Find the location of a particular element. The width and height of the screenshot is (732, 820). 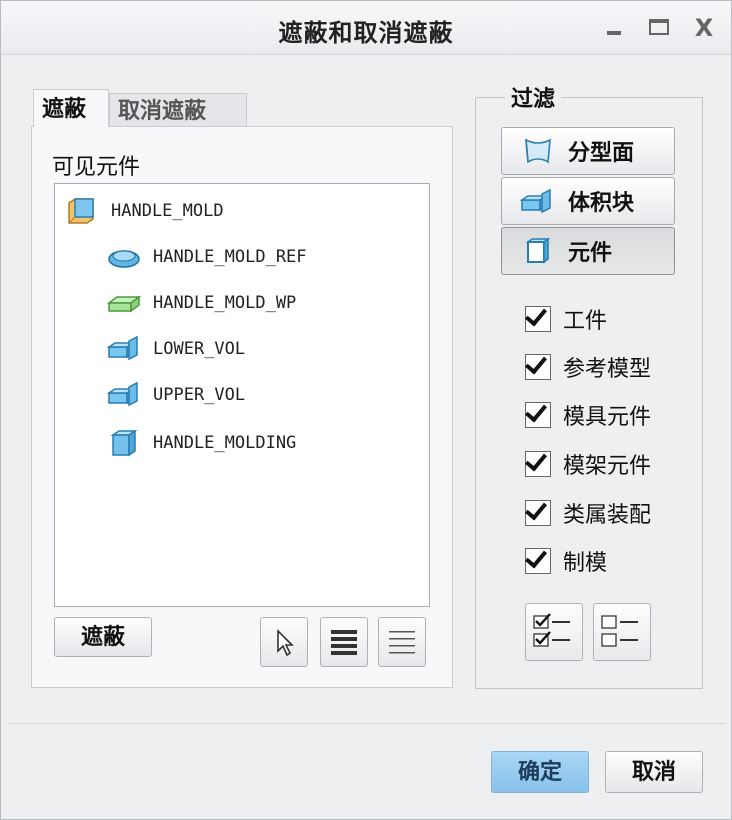

tab-unhide: 取消遮蔽 is located at coordinates (178, 110).